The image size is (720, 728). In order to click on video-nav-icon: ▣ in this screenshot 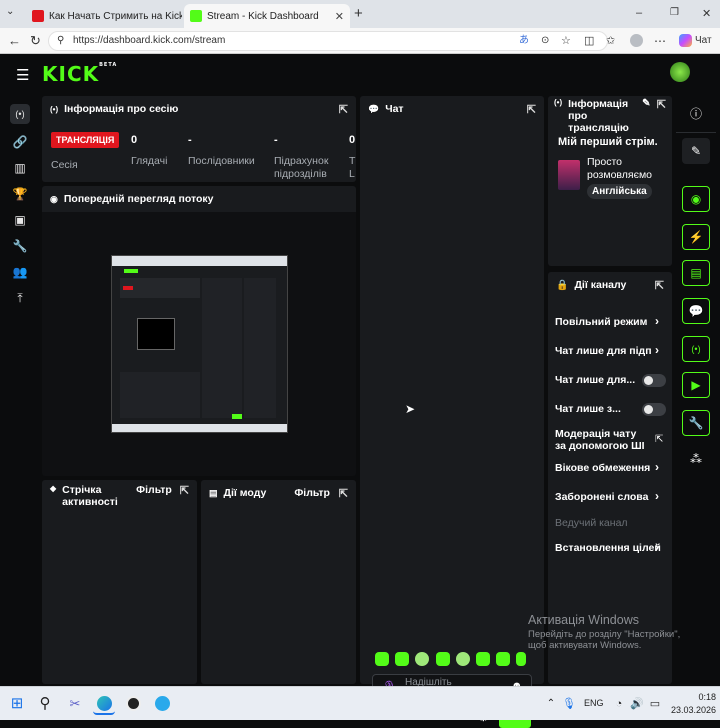, I will do `click(20, 220)`.